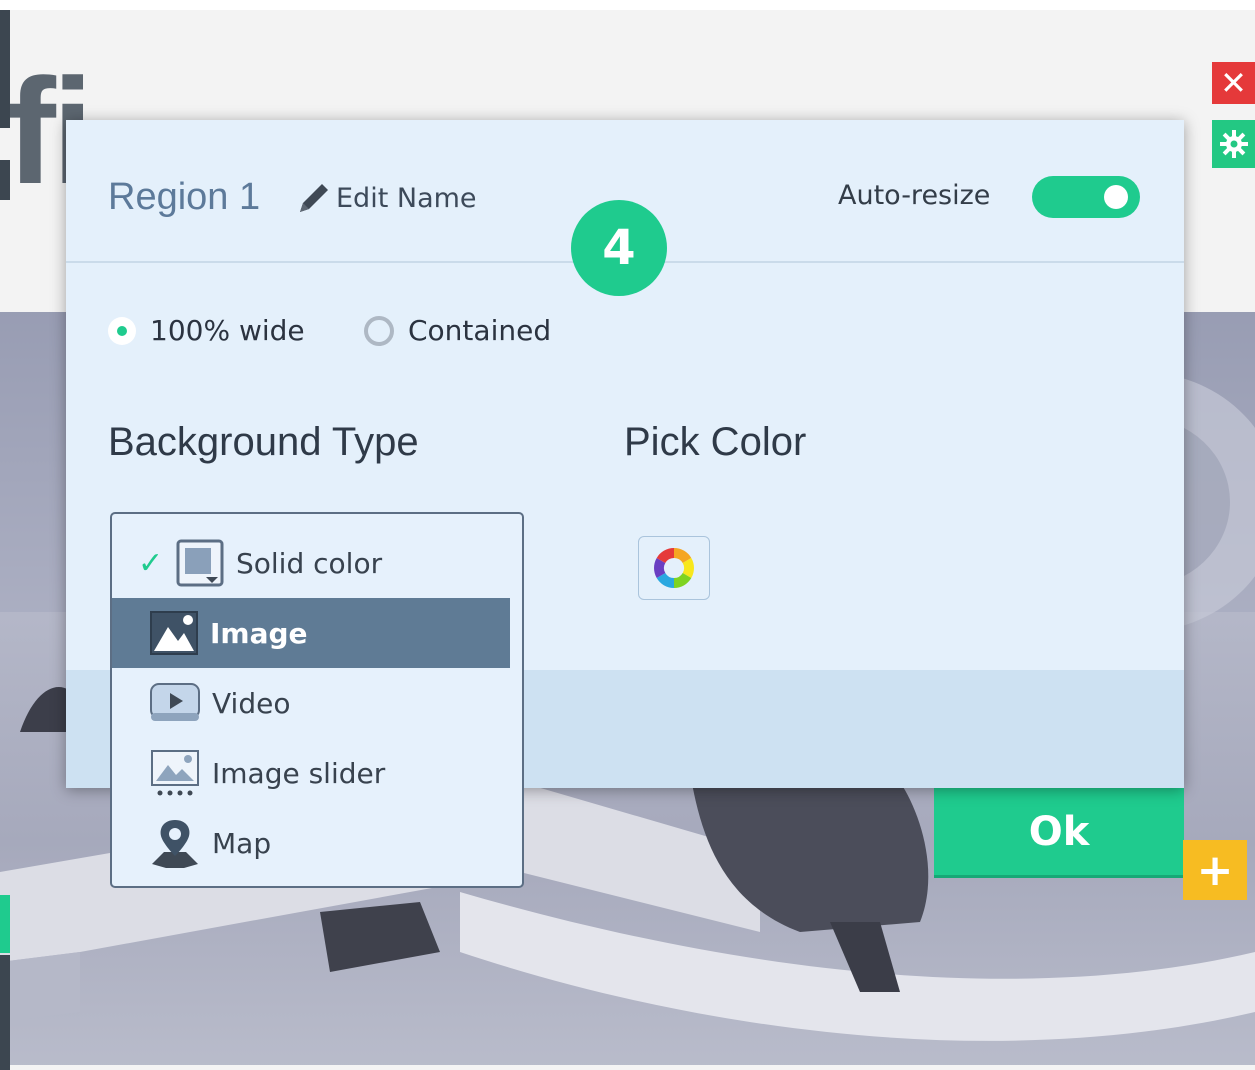 The image size is (1255, 1070). What do you see at coordinates (299, 773) in the screenshot?
I see `dropdown-item-label: Image slider` at bounding box center [299, 773].